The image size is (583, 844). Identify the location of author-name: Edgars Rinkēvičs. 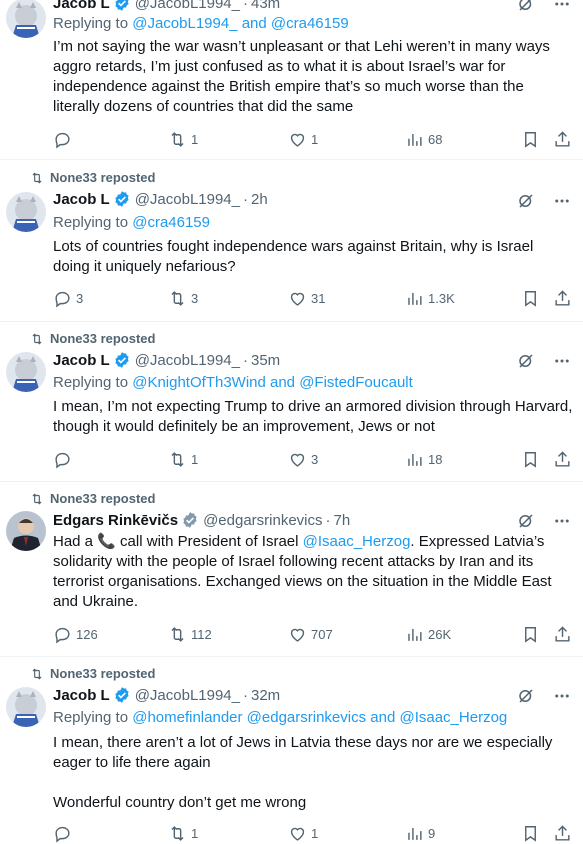
(115, 520).